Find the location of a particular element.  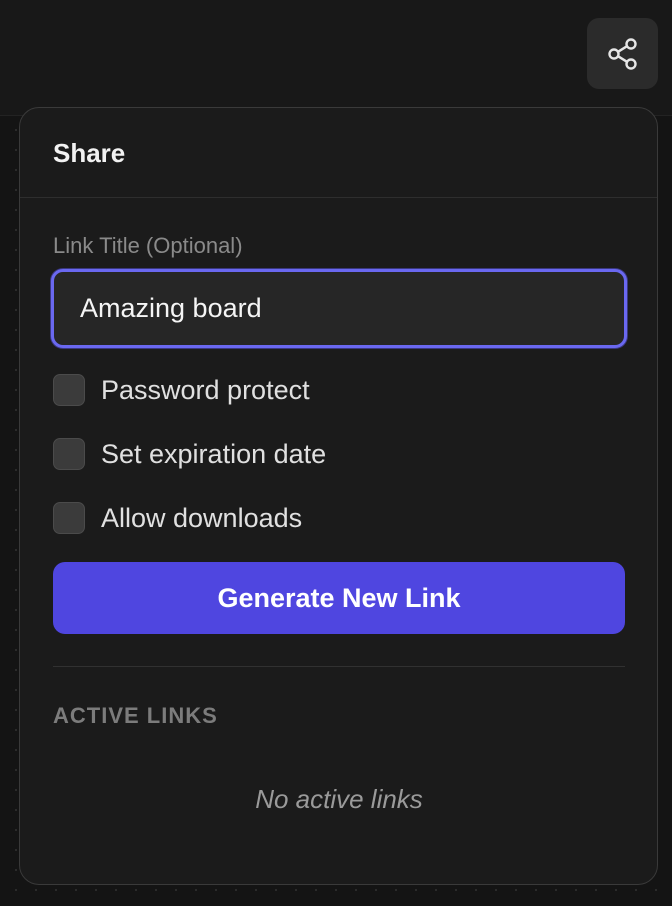

allow-downloads-option: Allow downloads is located at coordinates (177, 518).